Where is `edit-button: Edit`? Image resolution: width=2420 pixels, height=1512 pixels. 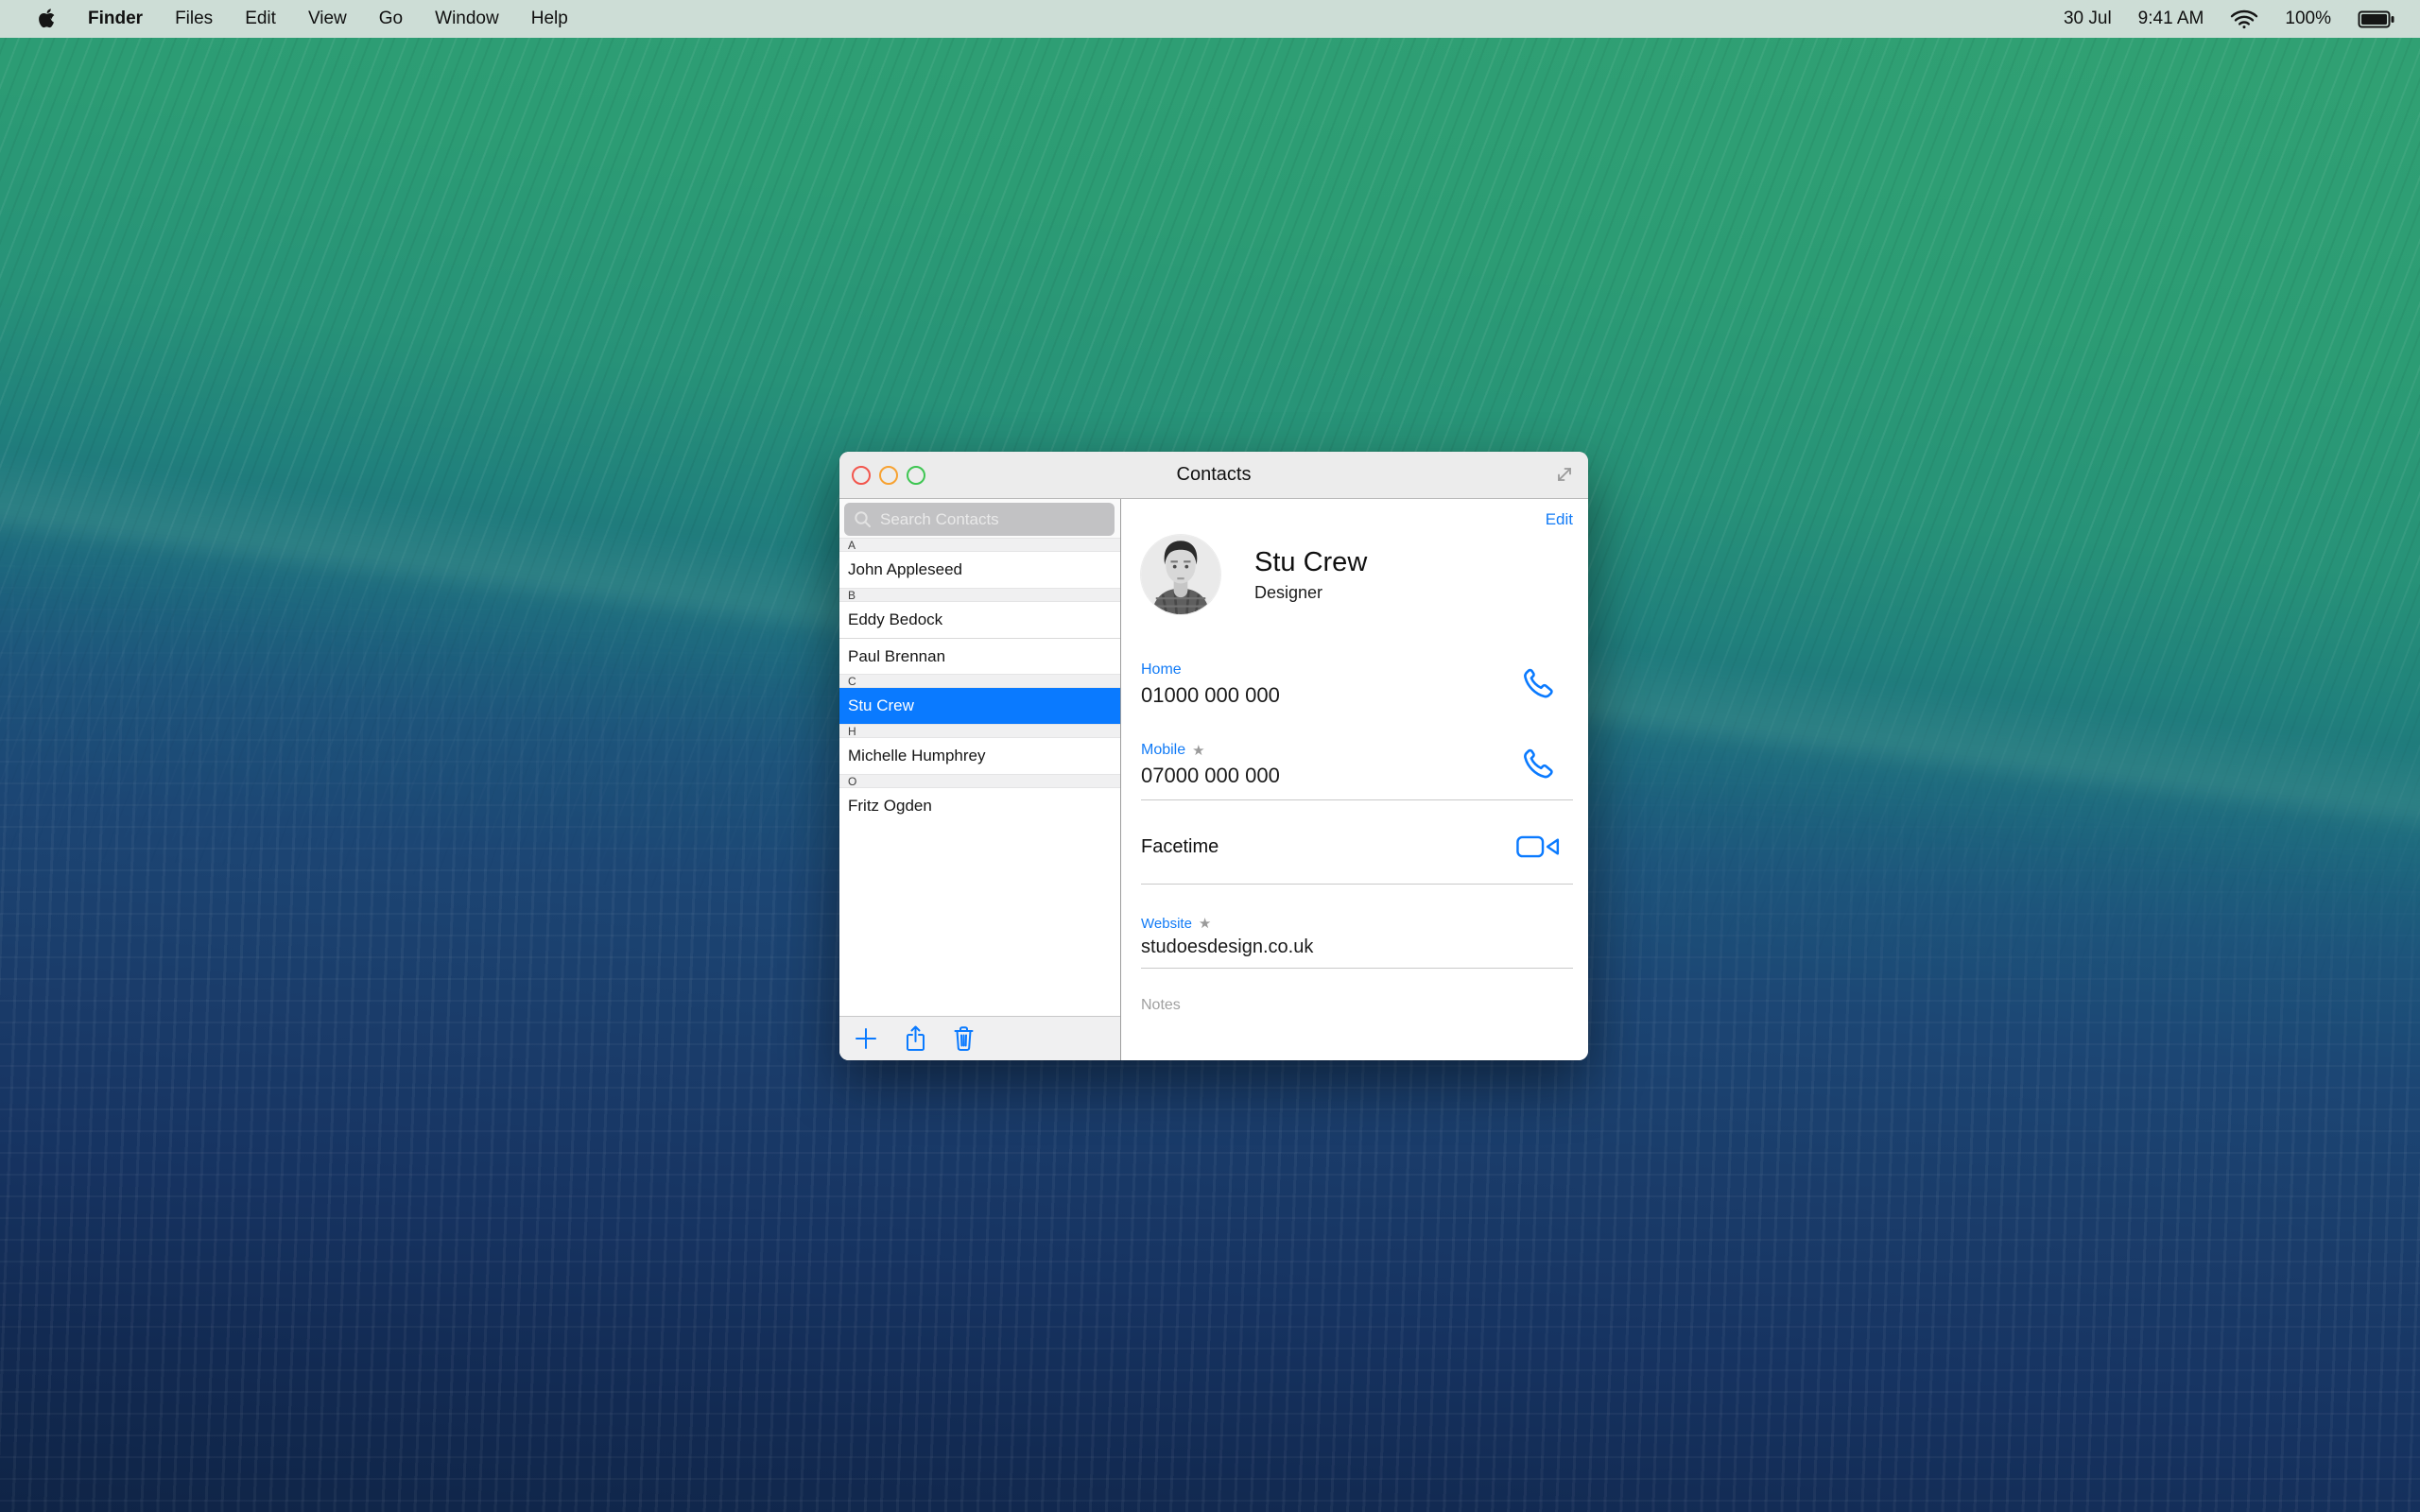 edit-button: Edit is located at coordinates (1559, 519).